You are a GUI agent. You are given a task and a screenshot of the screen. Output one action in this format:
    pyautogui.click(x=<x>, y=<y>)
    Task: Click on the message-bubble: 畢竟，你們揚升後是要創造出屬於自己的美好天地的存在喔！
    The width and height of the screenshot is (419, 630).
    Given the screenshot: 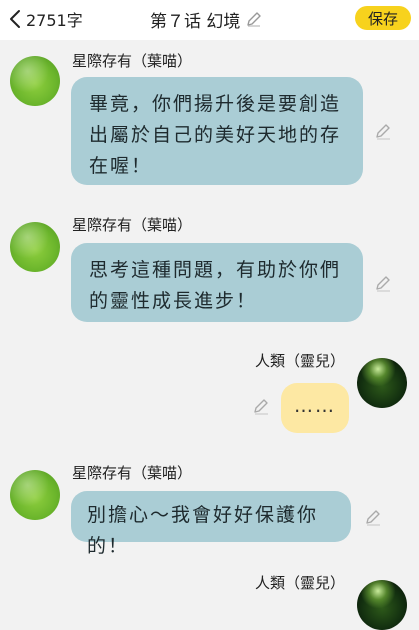 What is the action you would take?
    pyautogui.click(x=217, y=131)
    